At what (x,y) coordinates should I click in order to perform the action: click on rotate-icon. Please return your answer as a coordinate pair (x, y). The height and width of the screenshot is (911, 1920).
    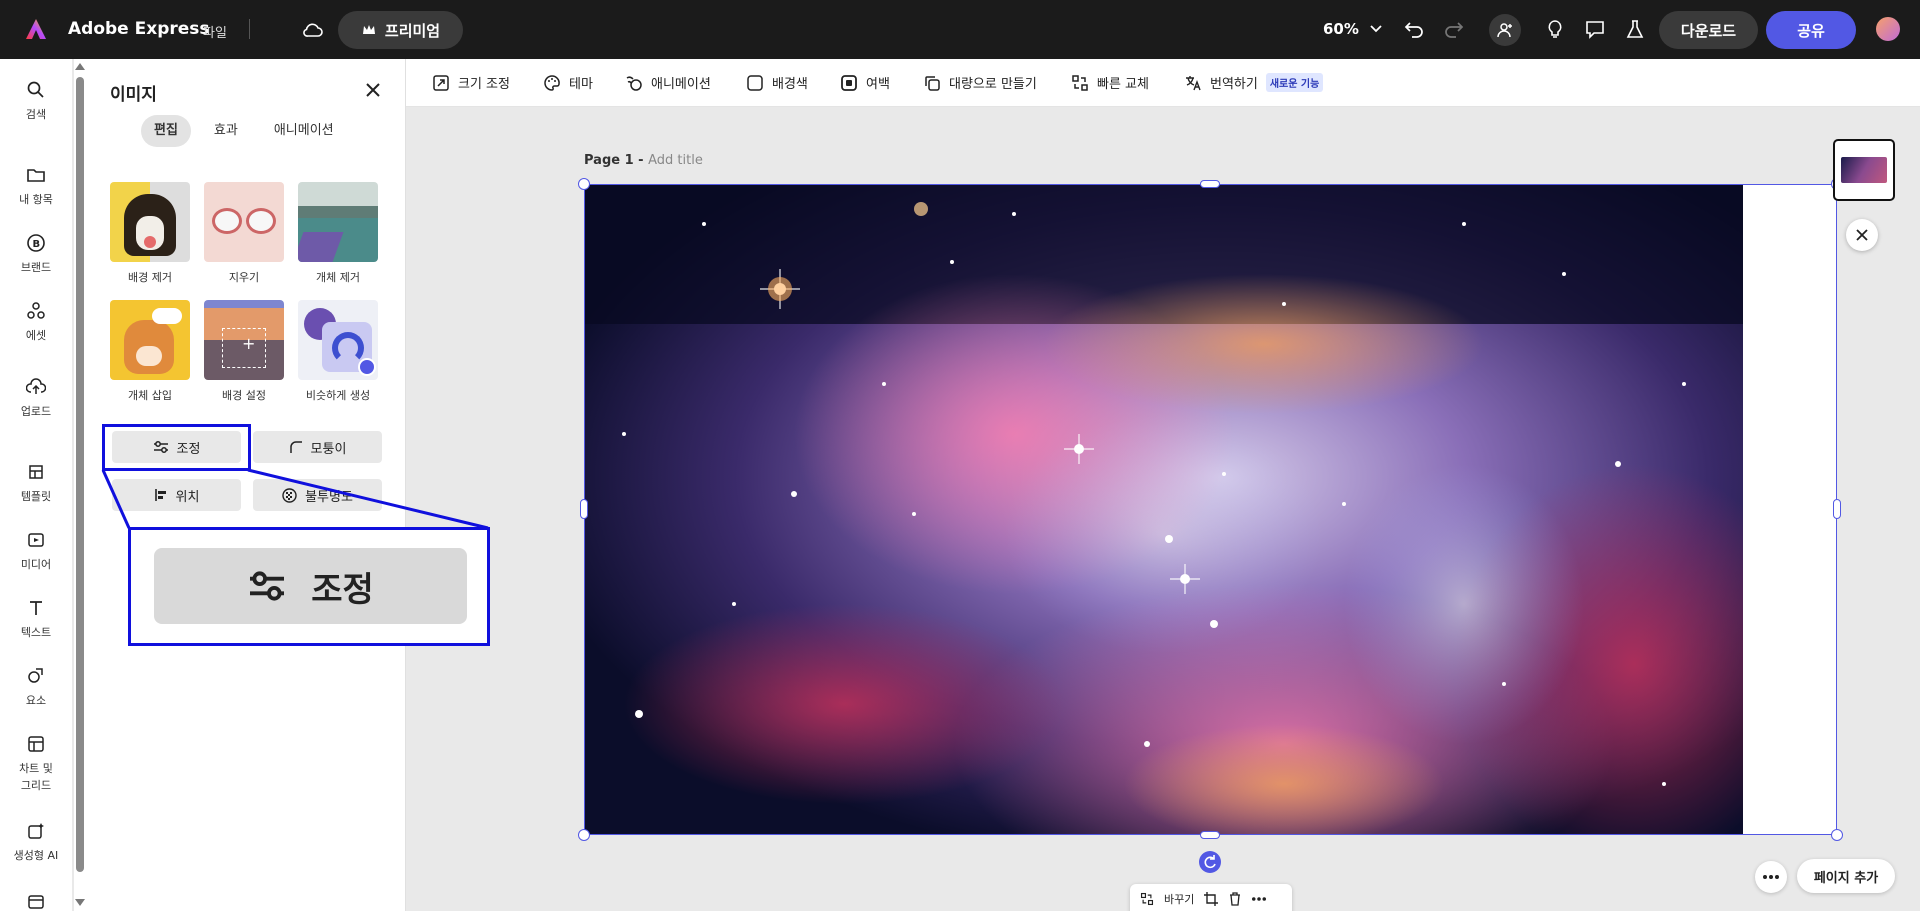
    Looking at the image, I should click on (1210, 862).